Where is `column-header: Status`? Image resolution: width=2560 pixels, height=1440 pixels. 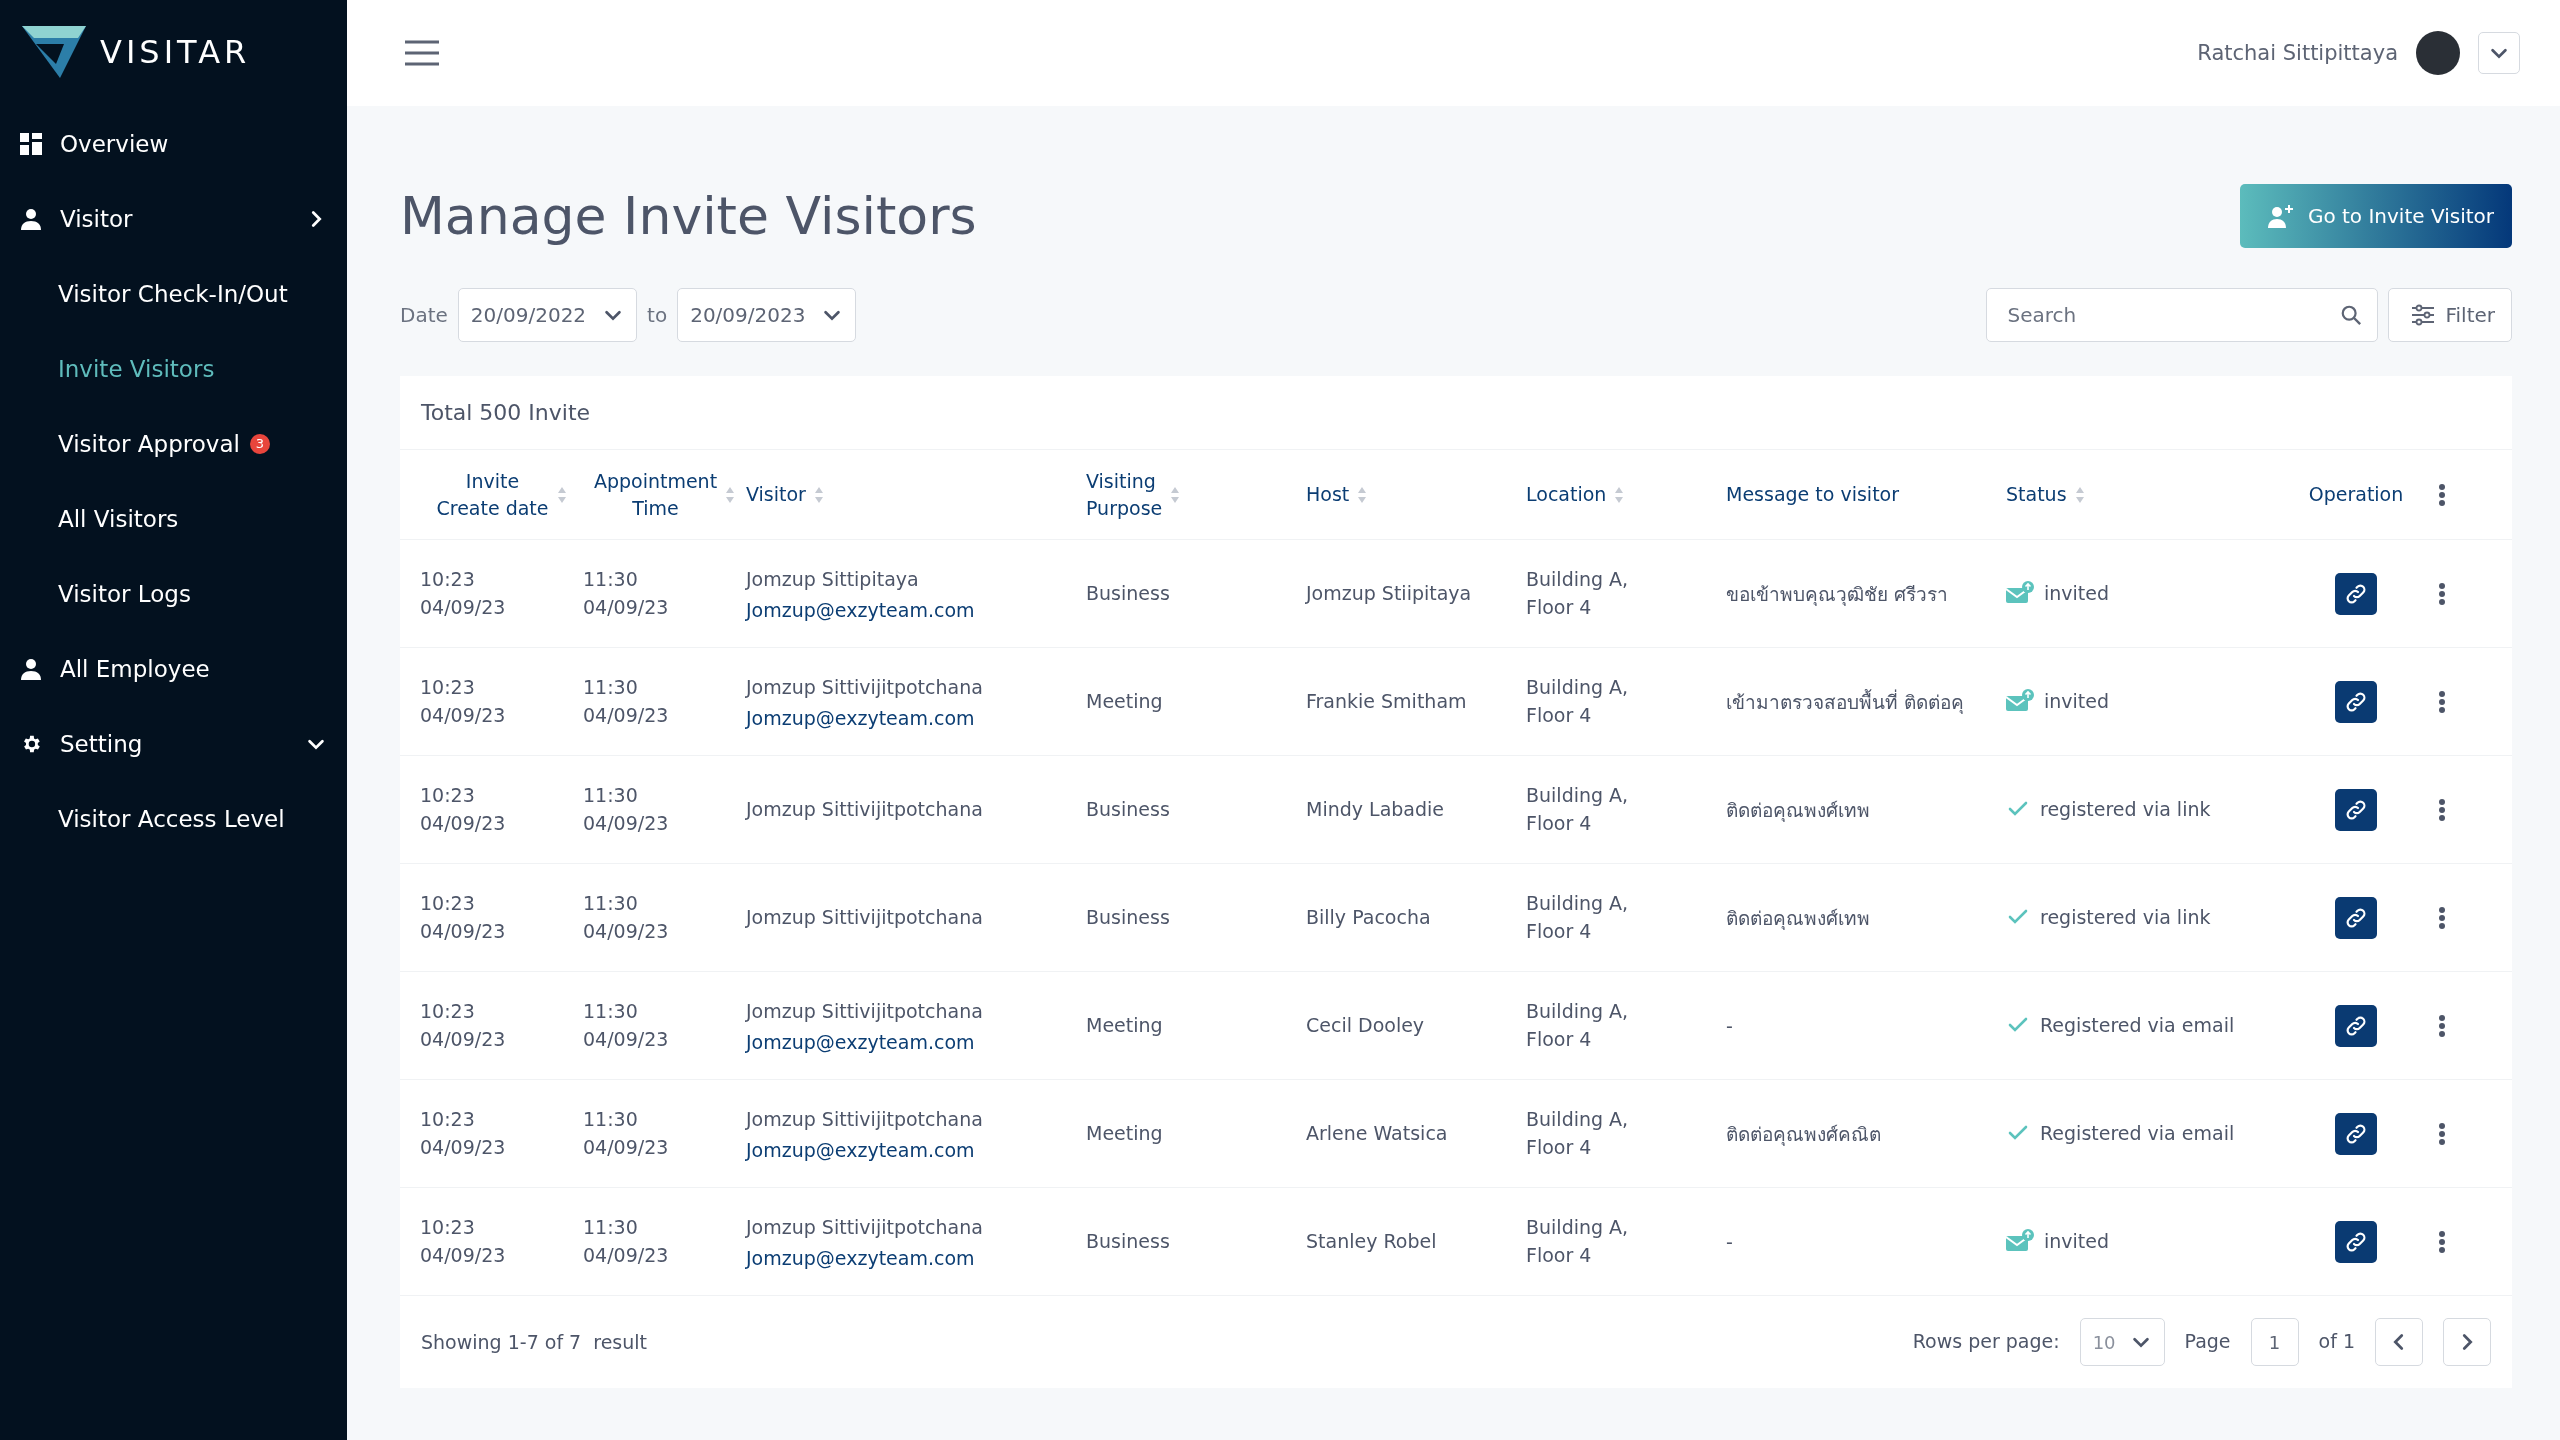 column-header: Status is located at coordinates (2036, 495).